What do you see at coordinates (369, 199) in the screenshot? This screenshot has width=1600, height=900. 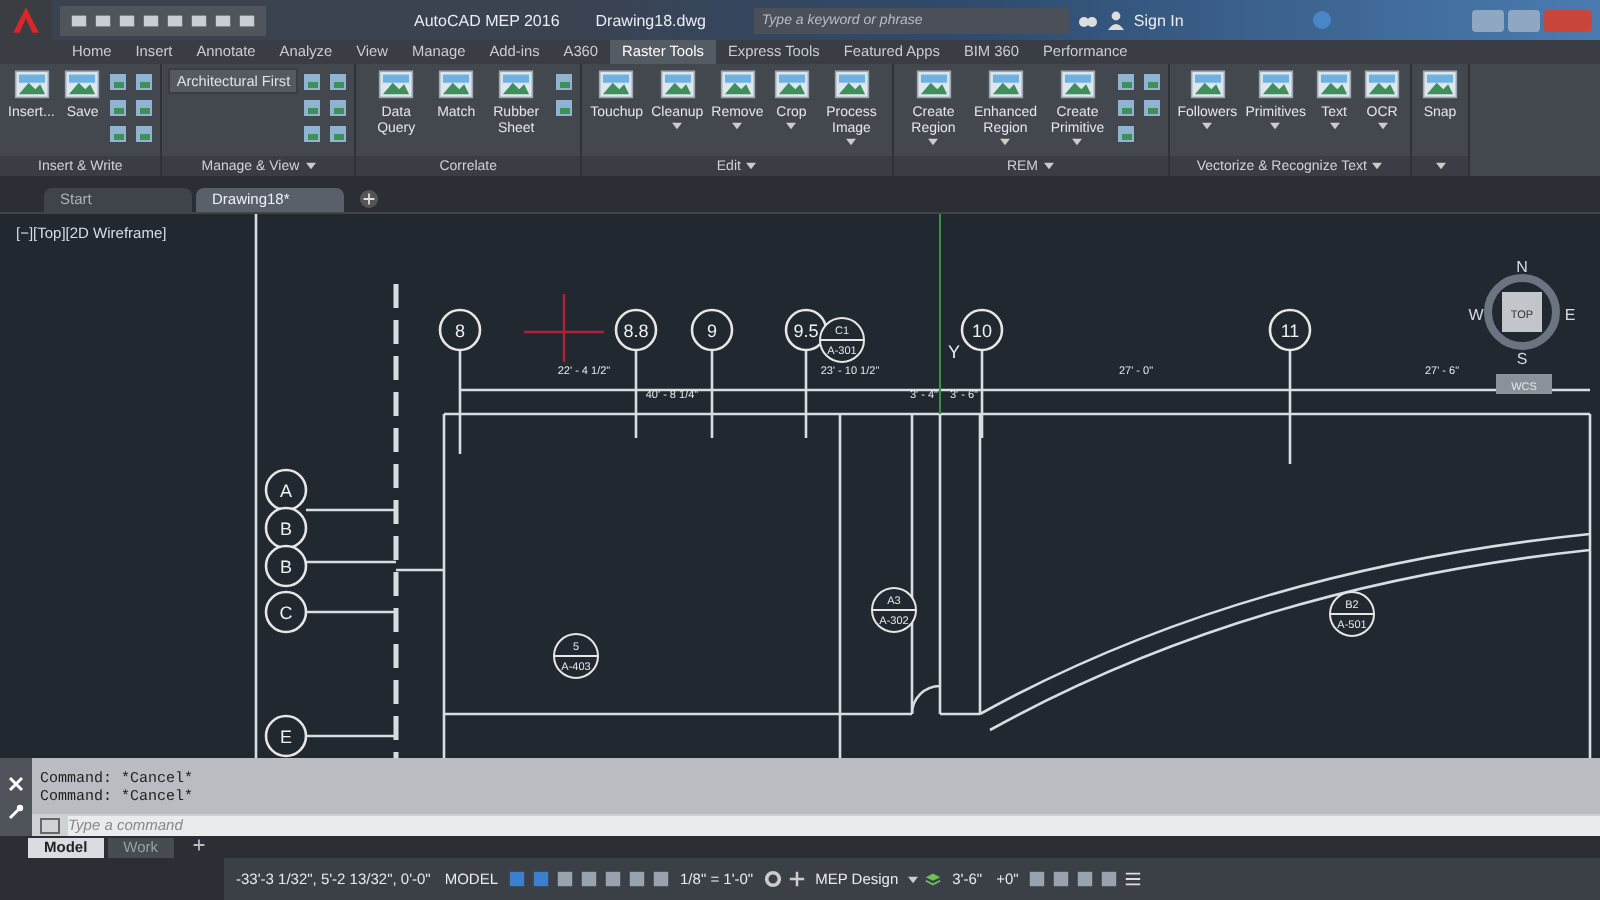 I see `new-tab-icon` at bounding box center [369, 199].